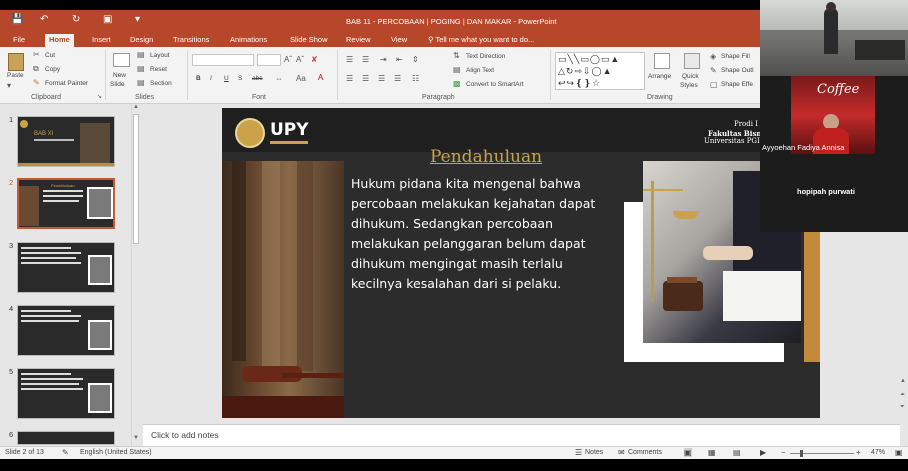 Image resolution: width=908 pixels, height=471 pixels. I want to click on shadow-button: S, so click(240, 78).